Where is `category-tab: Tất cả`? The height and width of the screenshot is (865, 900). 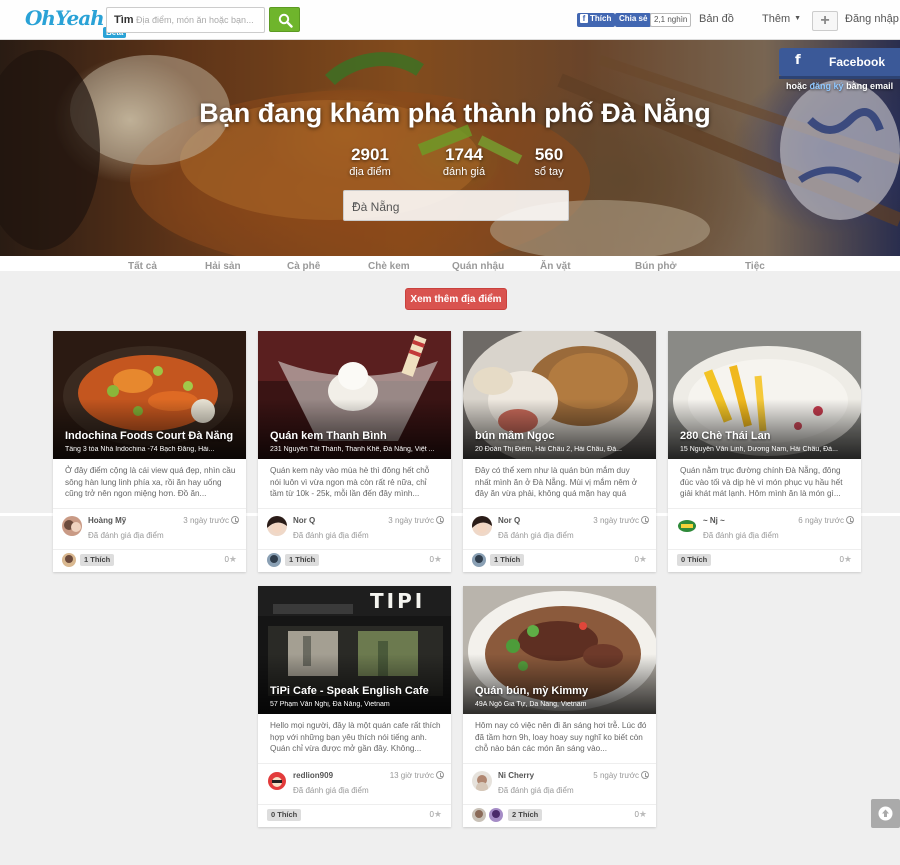
category-tab: Tất cả is located at coordinates (142, 266).